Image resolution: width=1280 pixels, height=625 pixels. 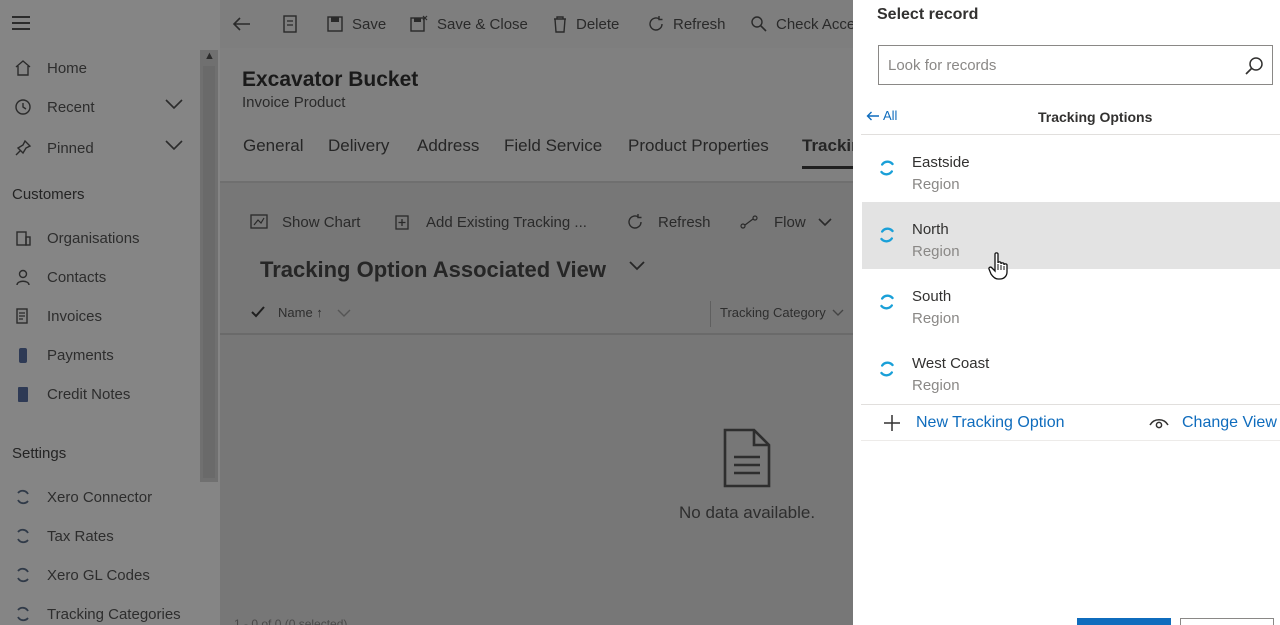 I want to click on save-close-icon, so click(x=419, y=23).